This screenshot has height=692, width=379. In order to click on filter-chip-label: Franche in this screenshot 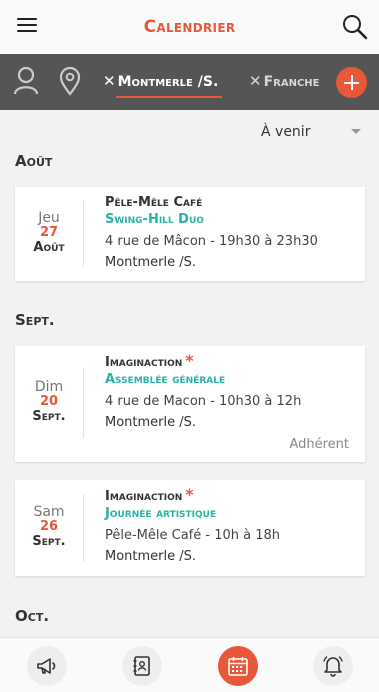, I will do `click(291, 82)`.